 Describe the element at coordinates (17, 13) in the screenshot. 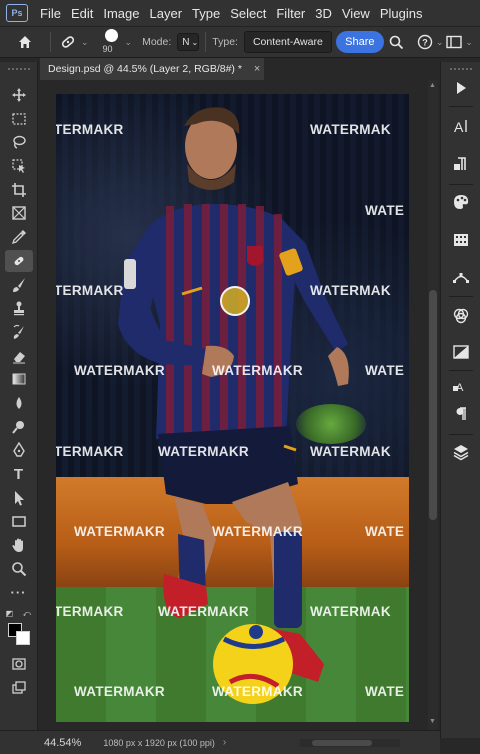

I see `photoshop-logo-icon: Ps` at that location.